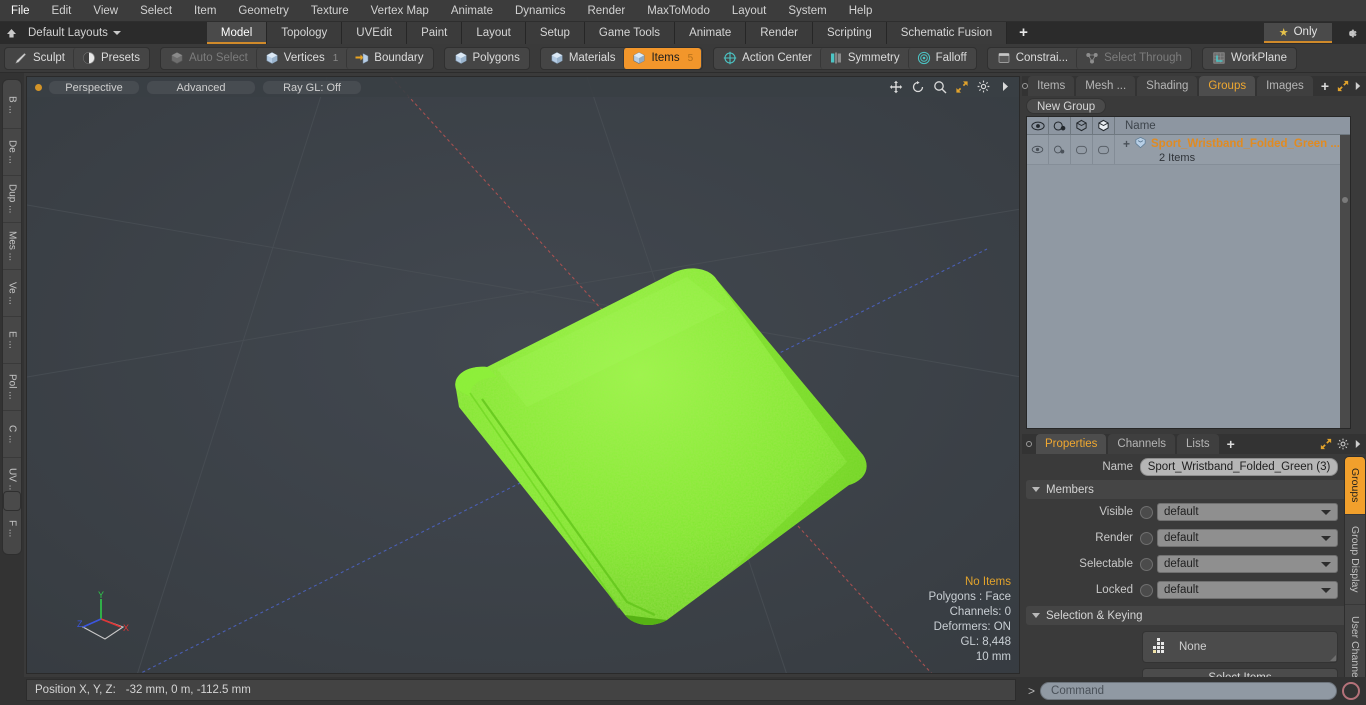 This screenshot has width=1366, height=705. What do you see at coordinates (375, 33) in the screenshot?
I see `tab-uvedit: UVEdit` at bounding box center [375, 33].